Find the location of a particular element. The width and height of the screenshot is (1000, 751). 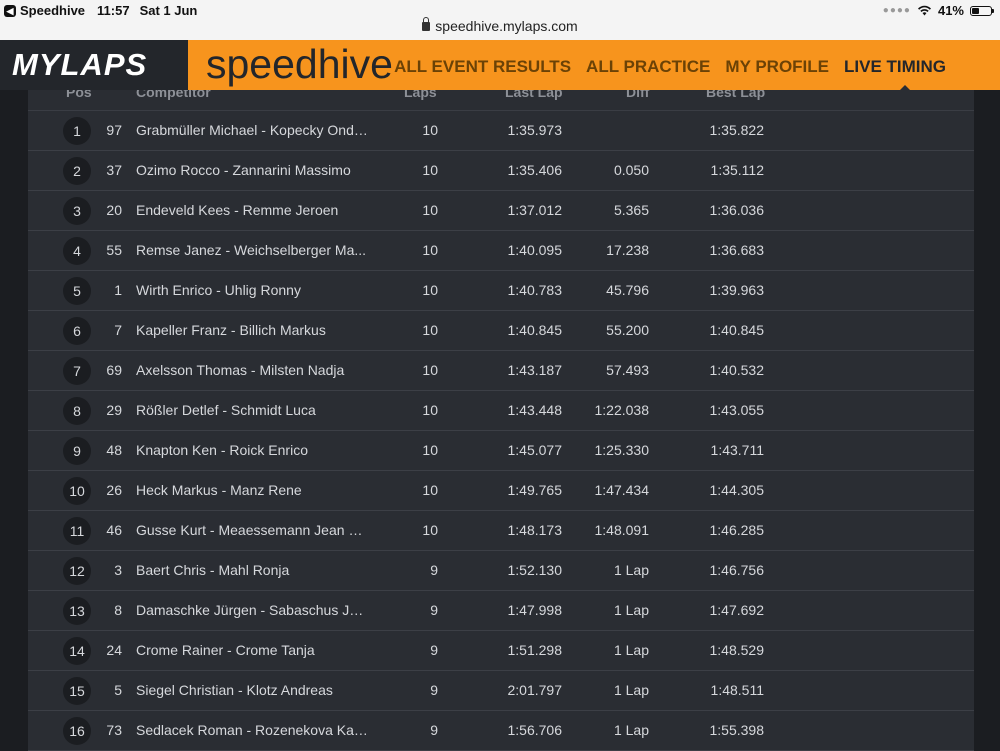

competitor-name: Axelsson Thomas - Milsten Nadja is located at coordinates (252, 370).